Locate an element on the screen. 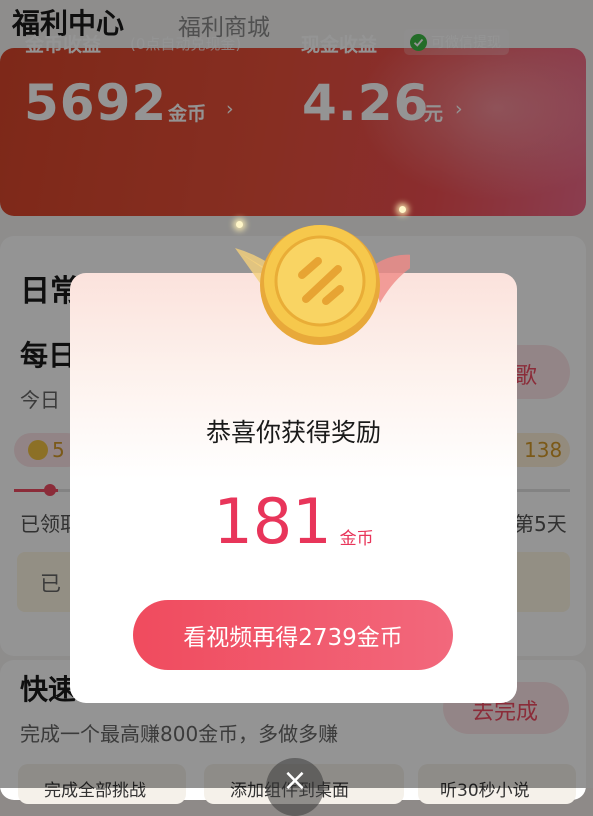  close-dialog-button: × is located at coordinates (295, 787).